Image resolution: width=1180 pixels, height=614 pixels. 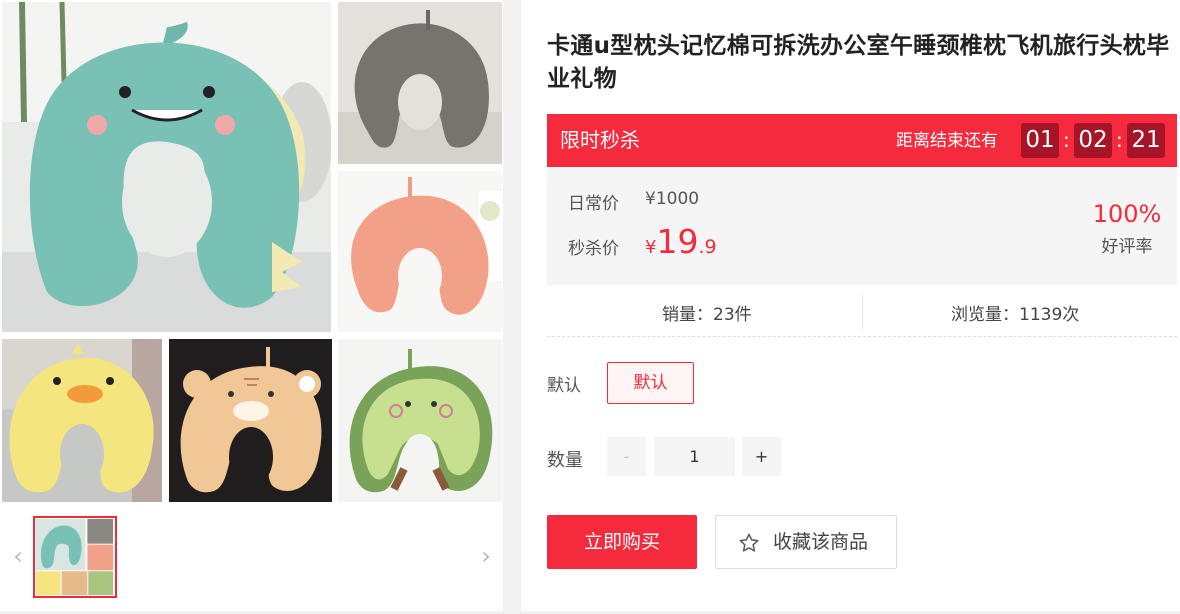 I want to click on countdown-seconds: 21, so click(x=1146, y=140).